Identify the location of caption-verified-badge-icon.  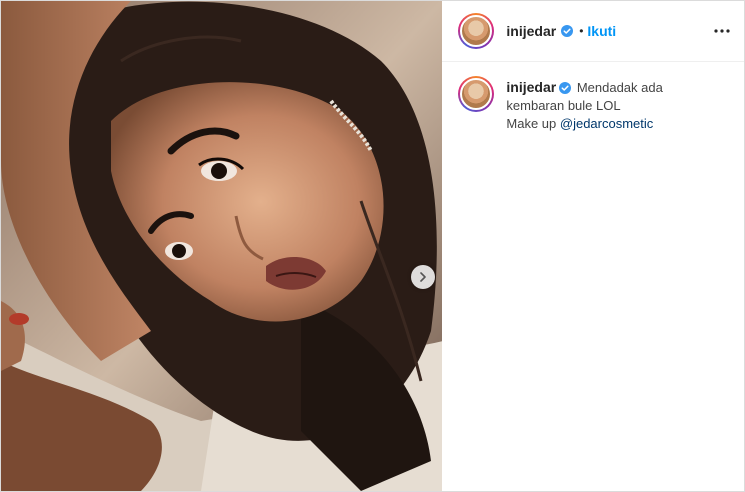
(565, 88).